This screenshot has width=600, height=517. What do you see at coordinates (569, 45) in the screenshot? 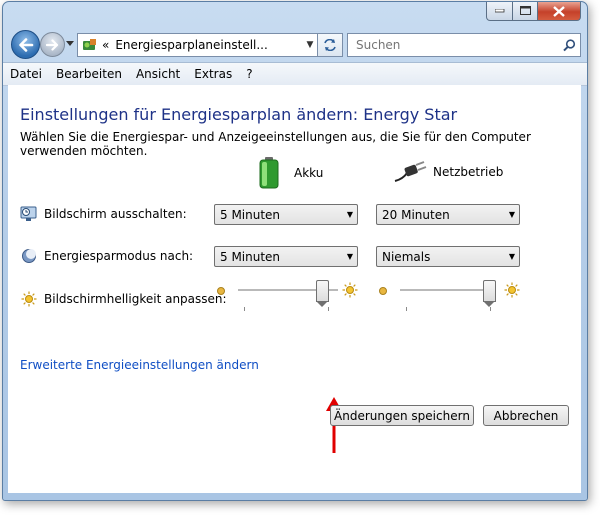
I see `search-icon` at bounding box center [569, 45].